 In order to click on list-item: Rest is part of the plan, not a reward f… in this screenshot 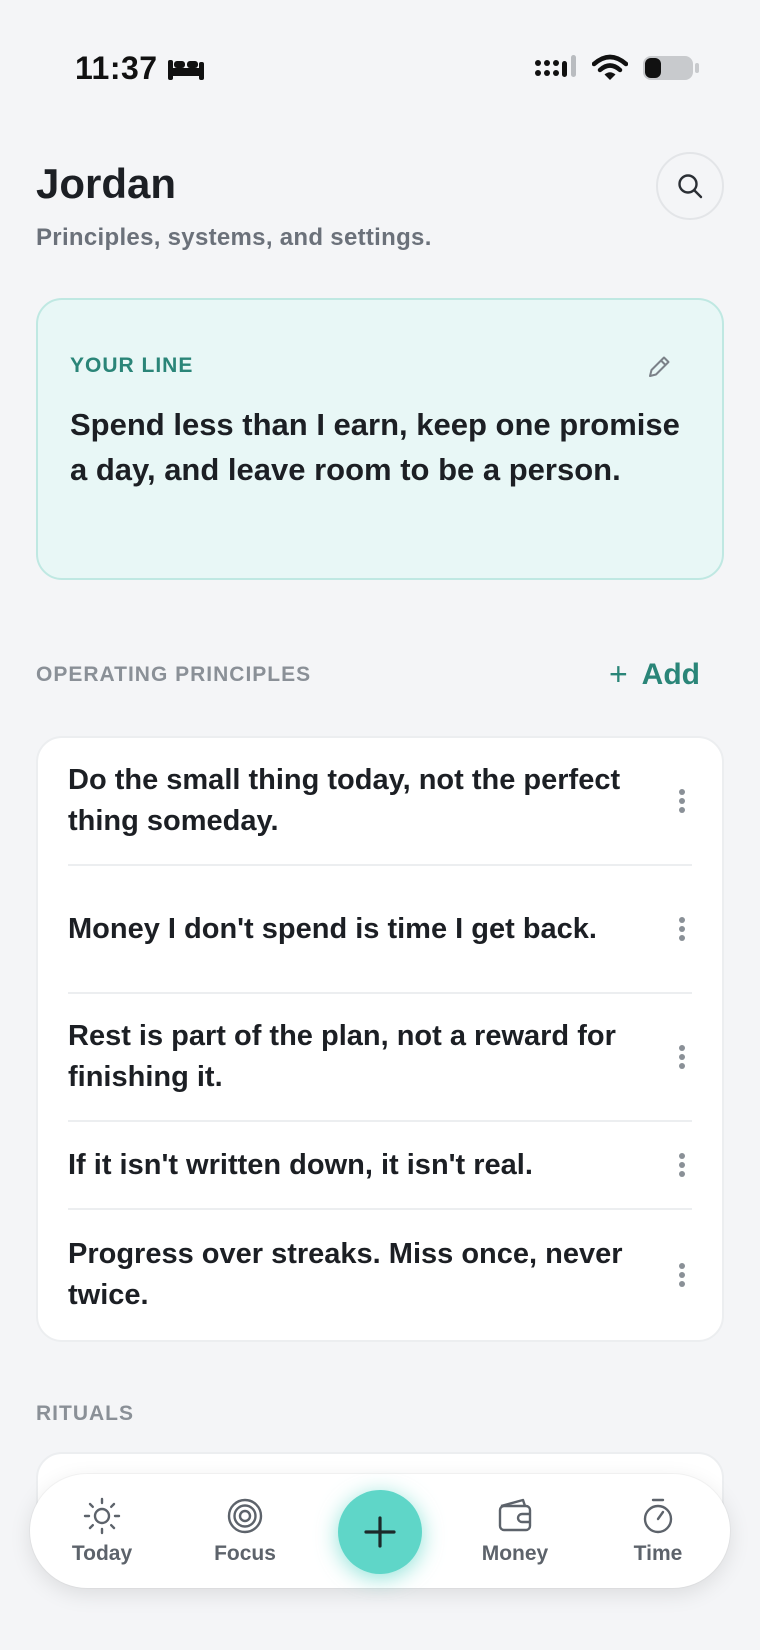, I will do `click(380, 1058)`.